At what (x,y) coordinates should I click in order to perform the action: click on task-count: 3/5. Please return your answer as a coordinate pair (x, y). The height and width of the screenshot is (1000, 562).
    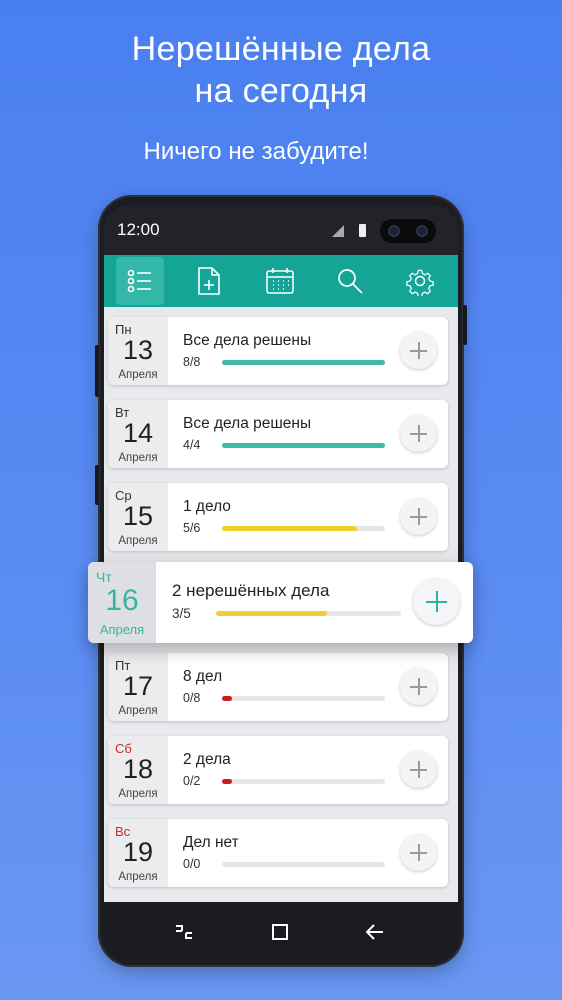
    Looking at the image, I should click on (181, 613).